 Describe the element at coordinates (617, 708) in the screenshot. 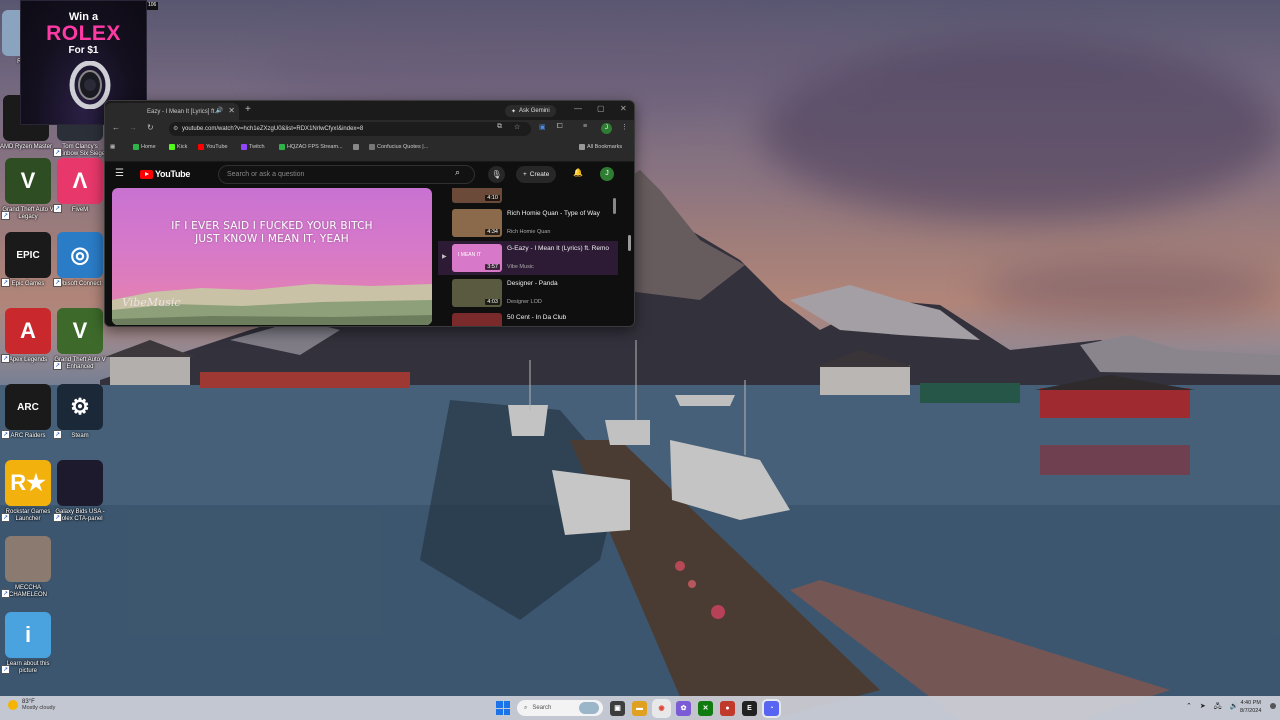

I see `task-view-icon: ▣` at that location.